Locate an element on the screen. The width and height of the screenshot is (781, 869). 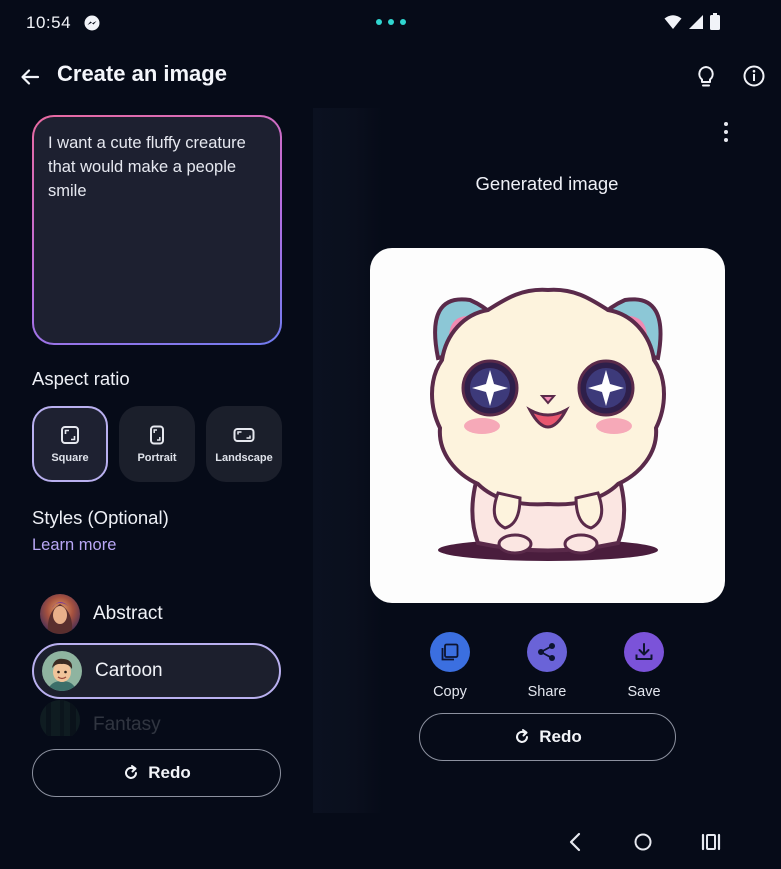
copy-action: Copy is located at coordinates (450, 666).